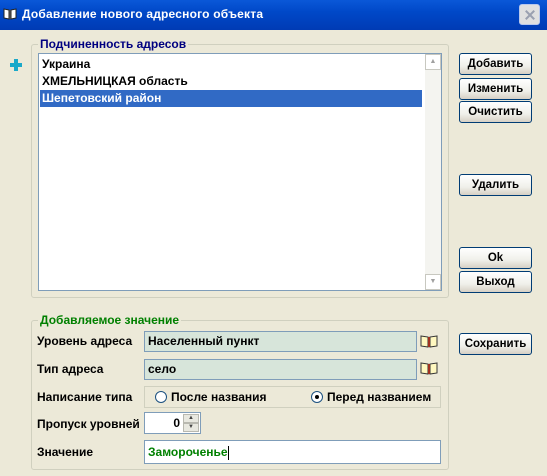  Describe the element at coordinates (88, 424) in the screenshot. I see `skip-levels-label: Пропуск уровней` at that location.